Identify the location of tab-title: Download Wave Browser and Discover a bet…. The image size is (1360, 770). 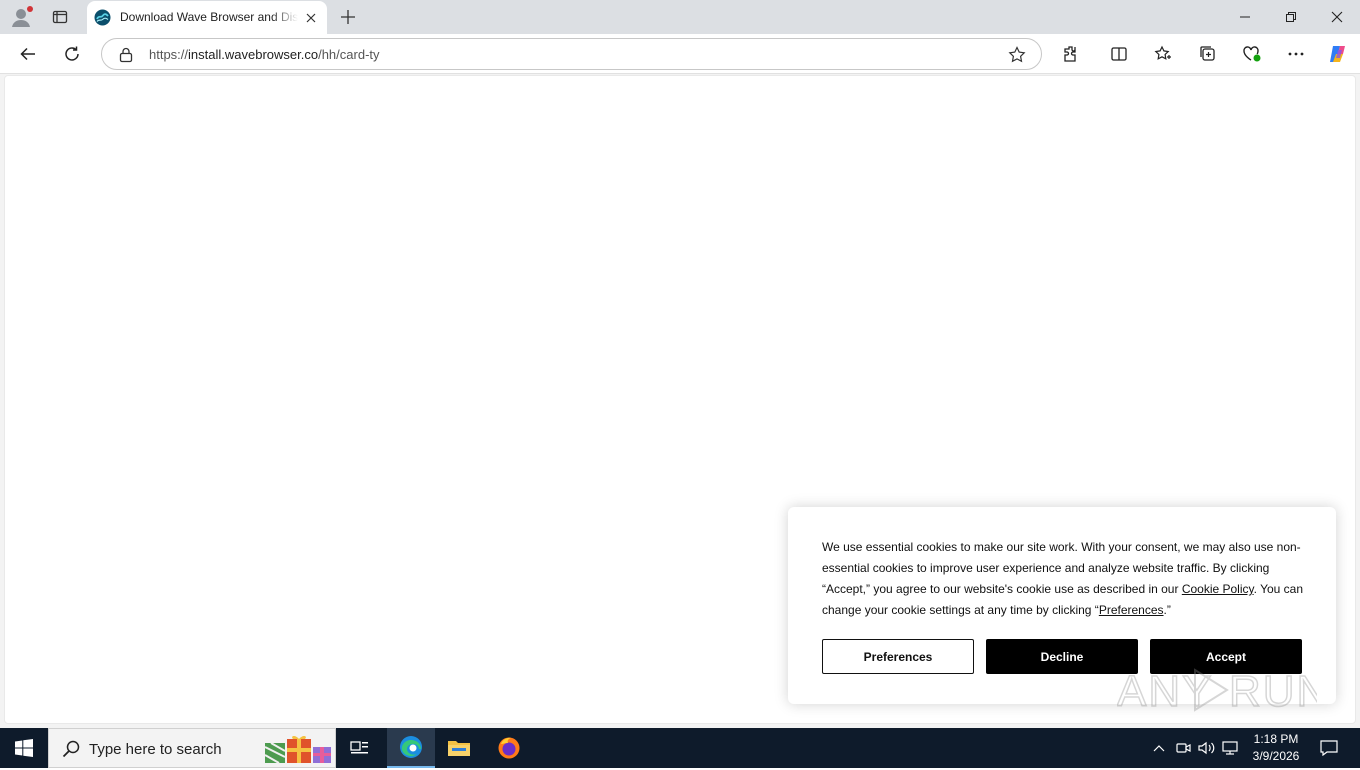
(209, 17).